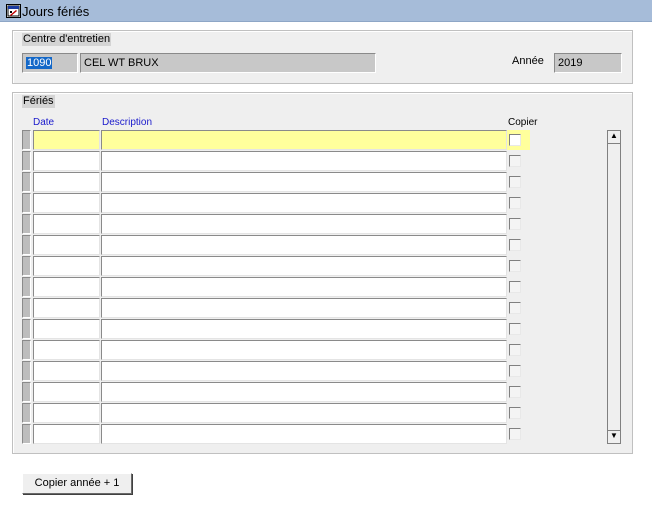  I want to click on centre-code-field: 1090, so click(50, 63).